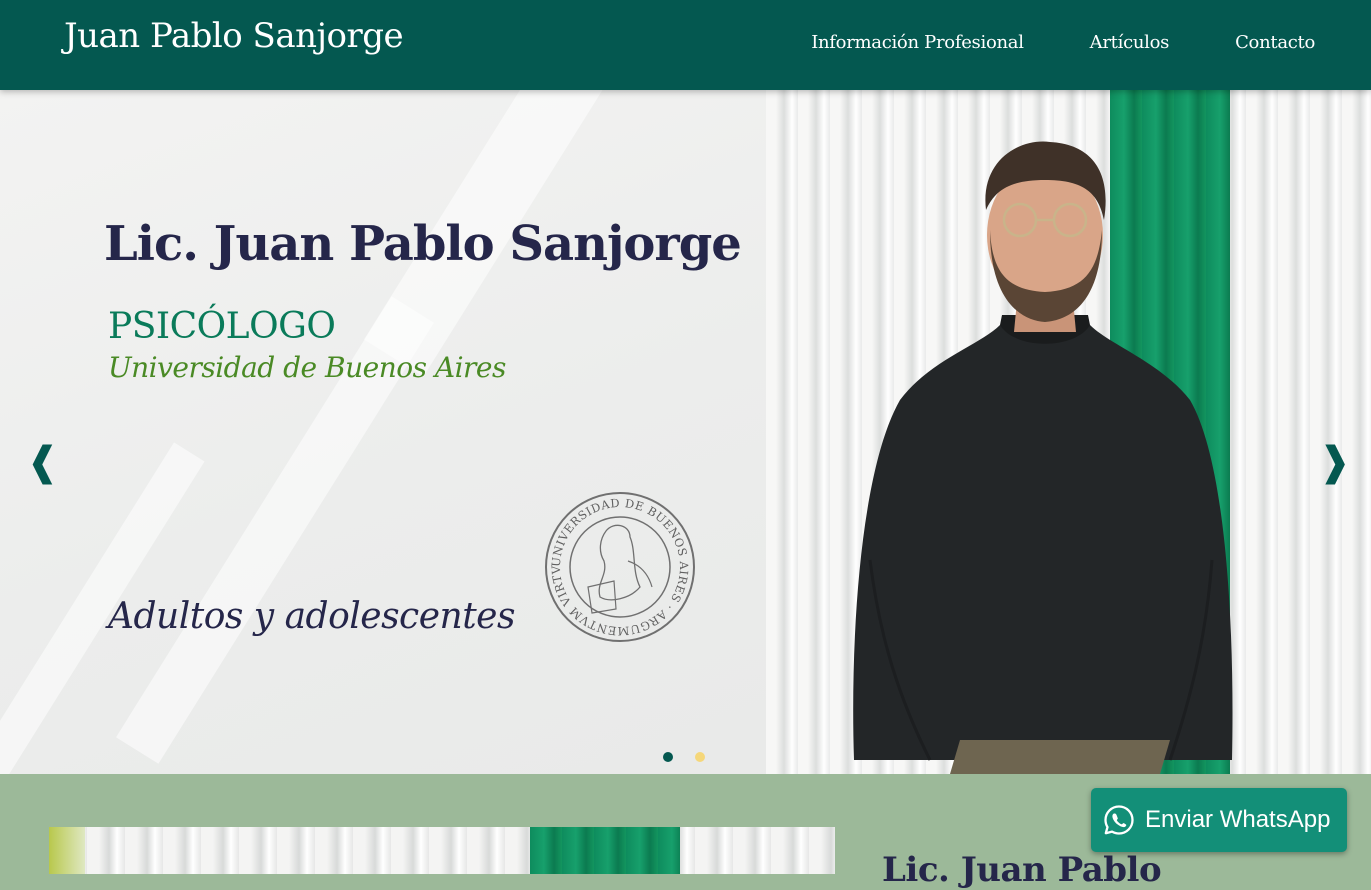 Image resolution: width=1371 pixels, height=890 pixels. What do you see at coordinates (234, 36) in the screenshot?
I see `site-brand: Juan Pablo Sanjorge` at bounding box center [234, 36].